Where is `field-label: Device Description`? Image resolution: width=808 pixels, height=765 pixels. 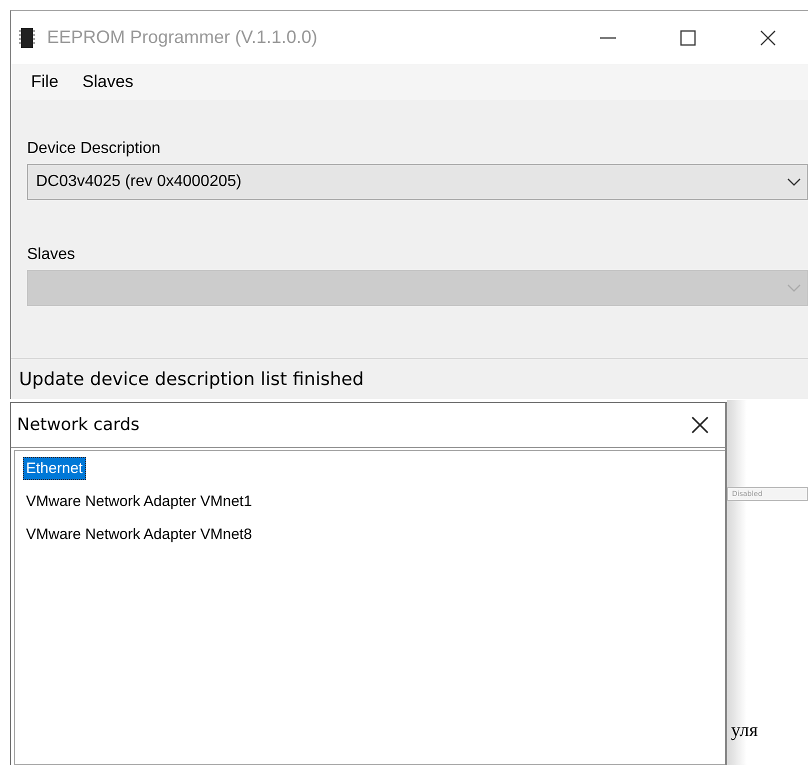 field-label: Device Description is located at coordinates (94, 149).